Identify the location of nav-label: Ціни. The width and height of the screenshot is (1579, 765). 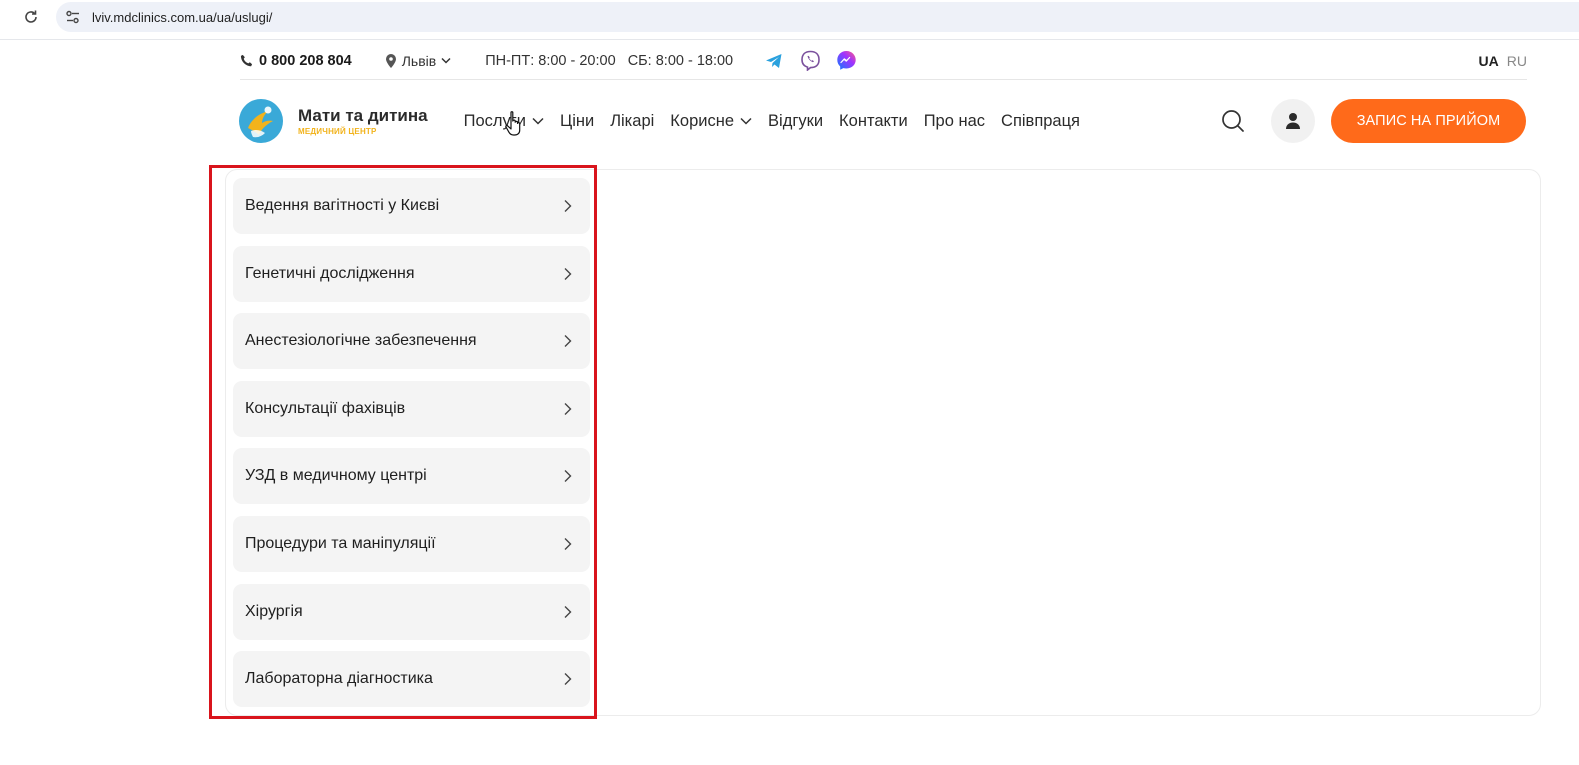
(577, 120).